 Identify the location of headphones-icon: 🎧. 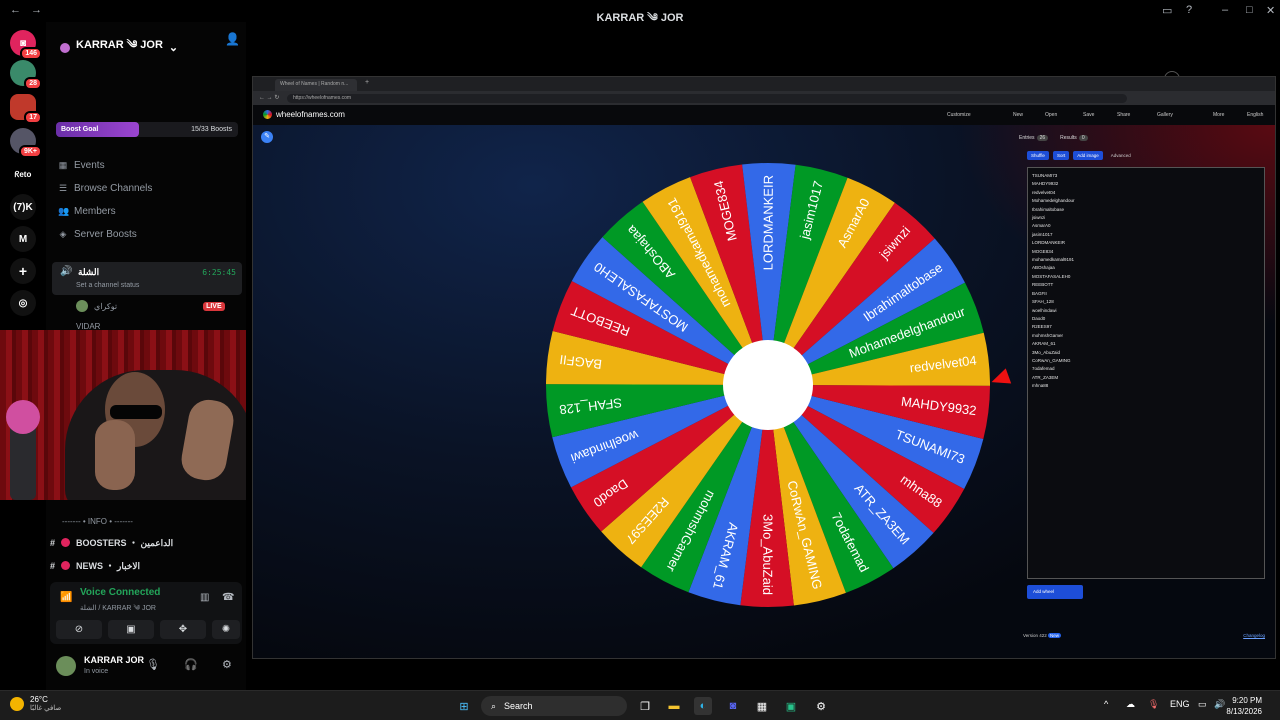
(191, 664).